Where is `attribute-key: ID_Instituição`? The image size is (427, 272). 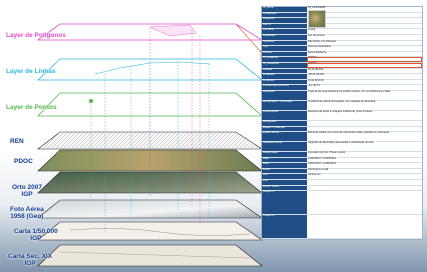
attribute-key: ID_Instituição is located at coordinates (284, 65).